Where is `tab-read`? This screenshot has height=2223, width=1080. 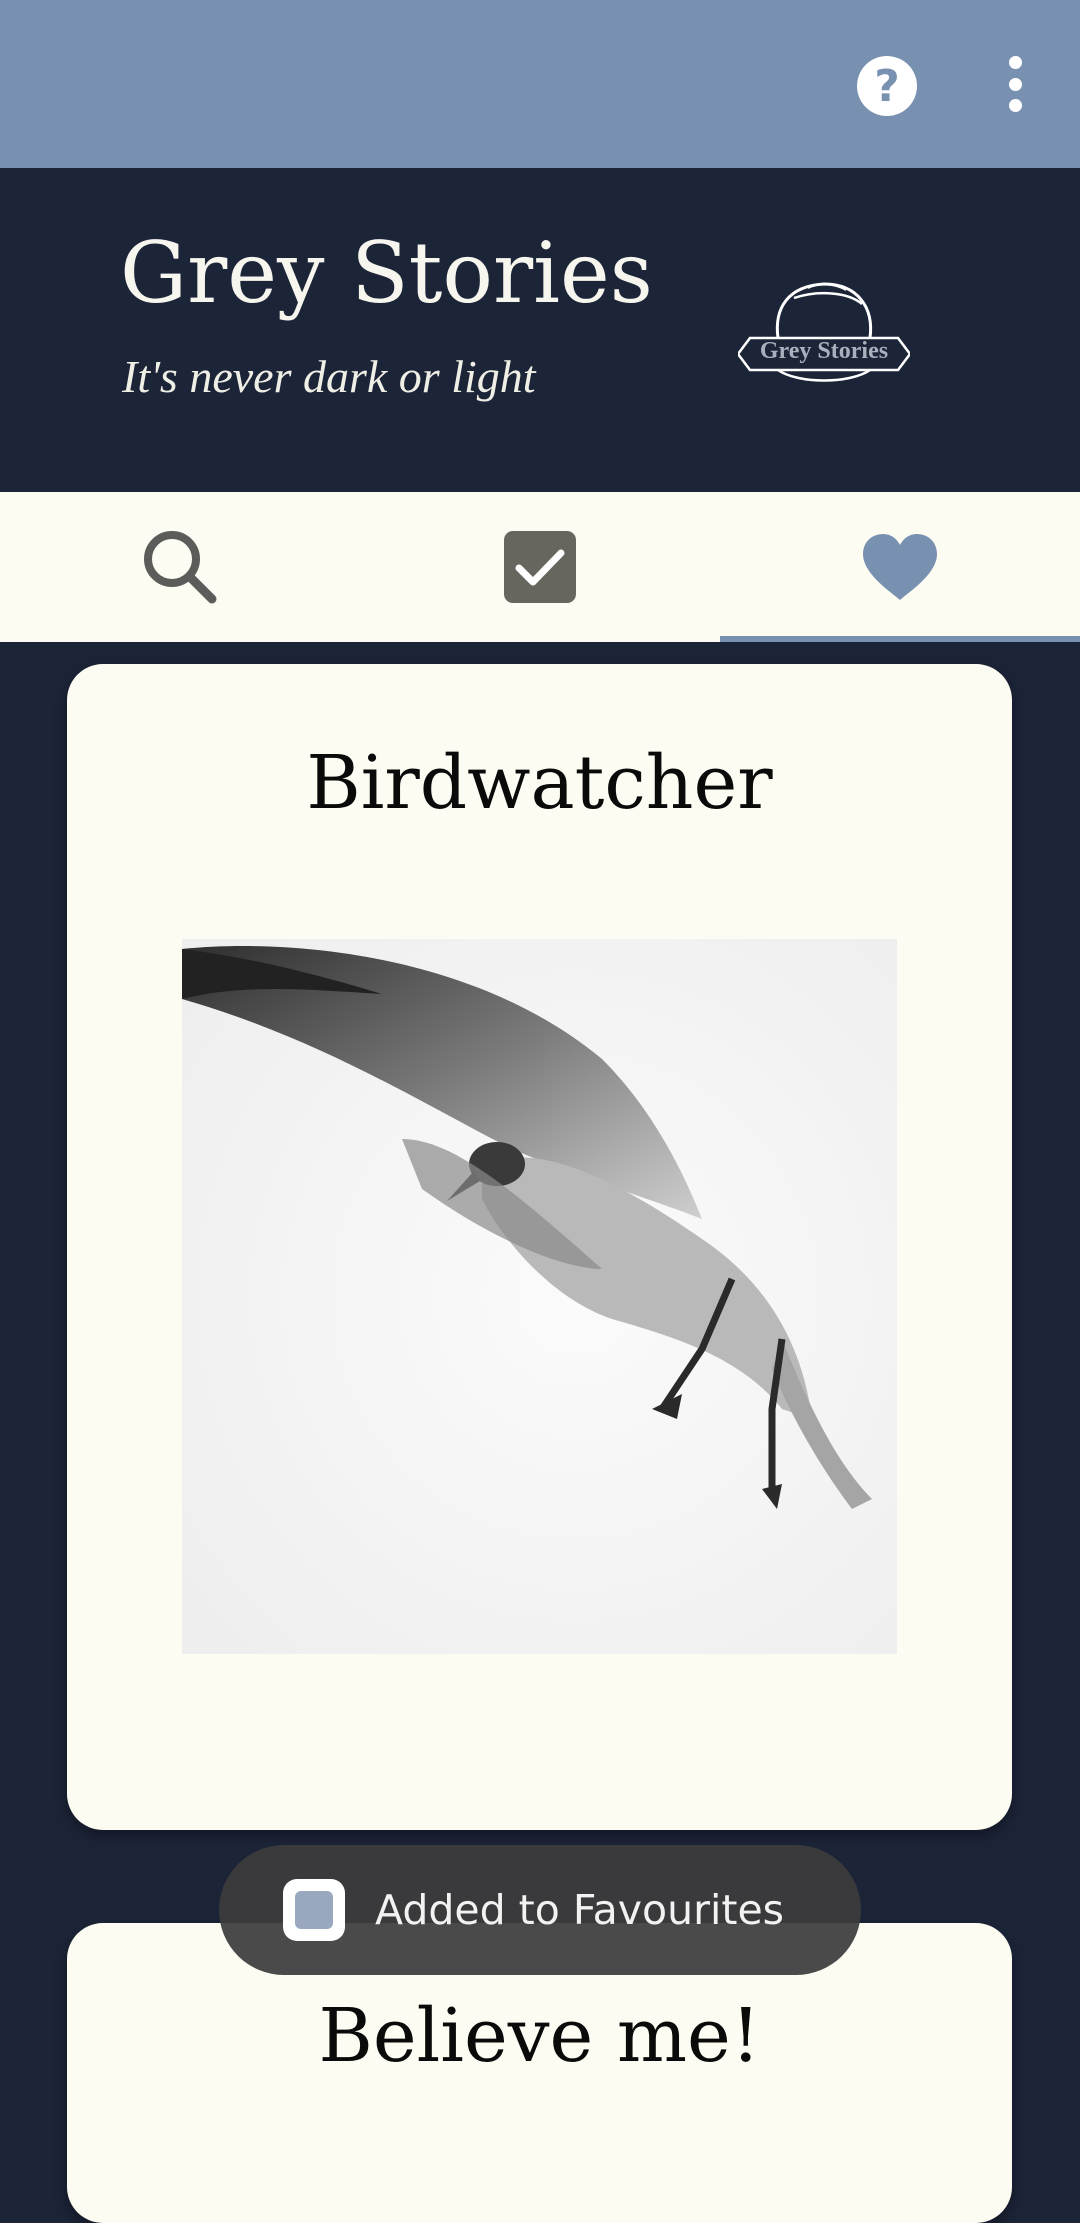 tab-read is located at coordinates (540, 567).